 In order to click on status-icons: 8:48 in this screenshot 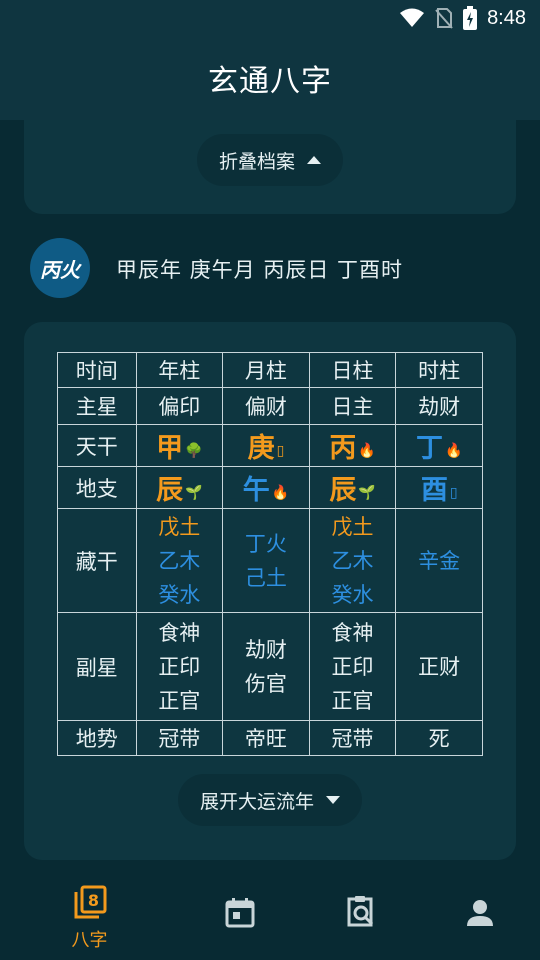, I will do `click(462, 18)`.